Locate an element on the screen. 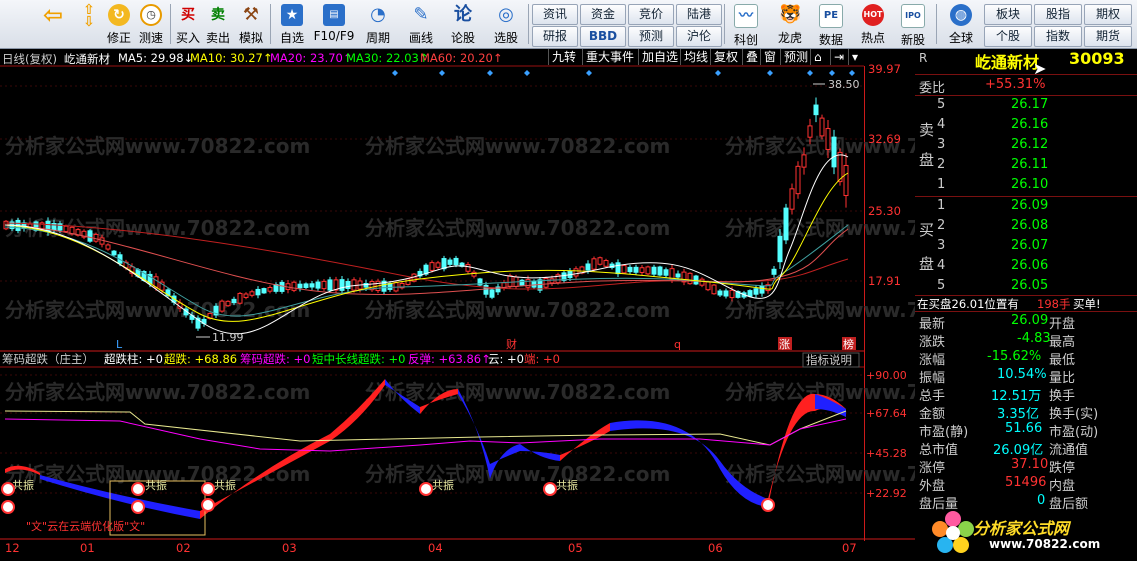 The image size is (1137, 561). buy-level: 5 is located at coordinates (941, 285).